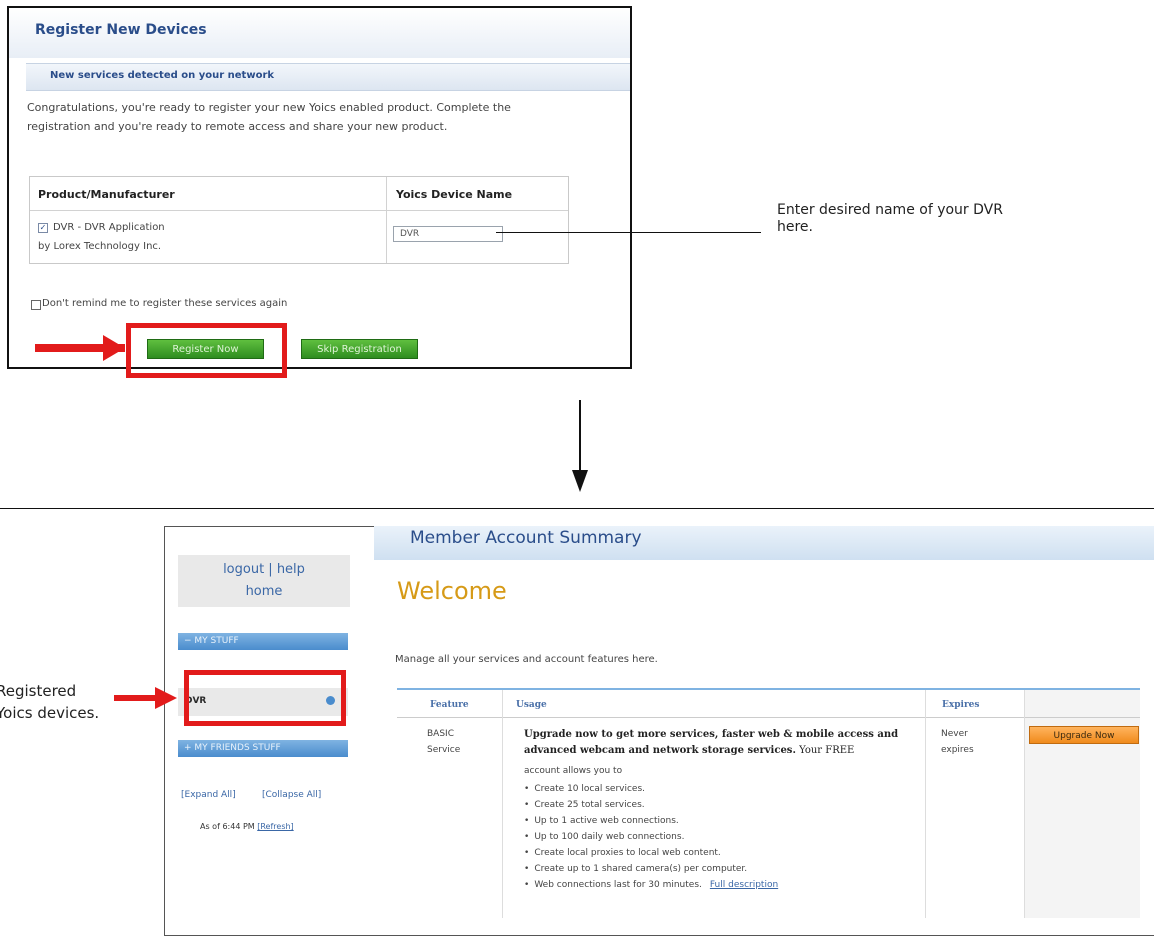  Describe the element at coordinates (264, 569) in the screenshot. I see `logout-help-links: logout | help` at that location.